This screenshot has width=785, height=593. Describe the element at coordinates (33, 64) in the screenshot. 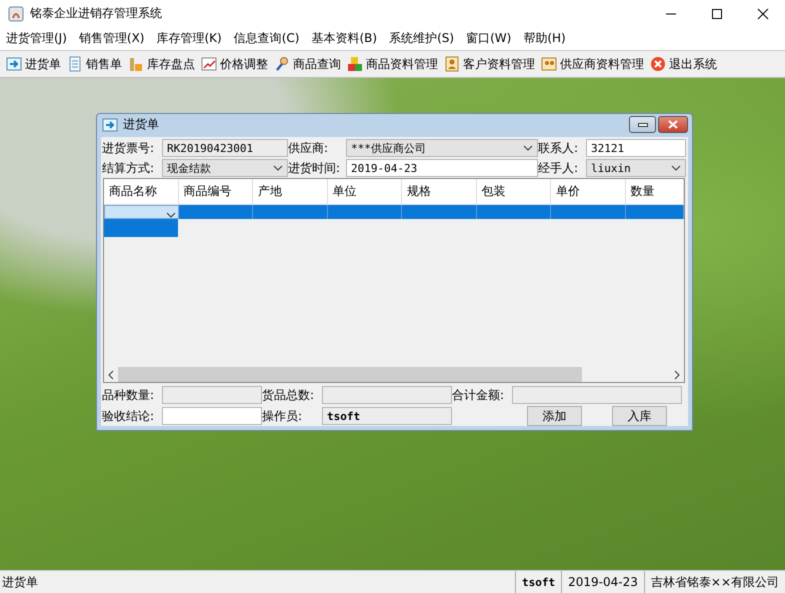

I see `toolbar-button: 进货单` at that location.